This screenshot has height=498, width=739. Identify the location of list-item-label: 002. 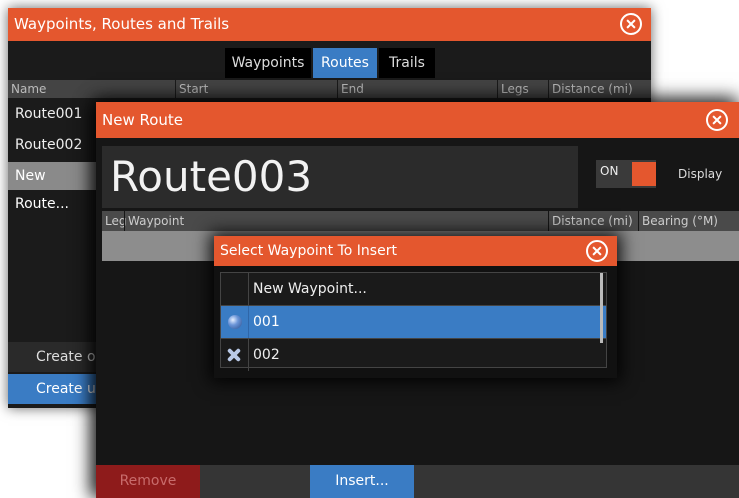
(266, 355).